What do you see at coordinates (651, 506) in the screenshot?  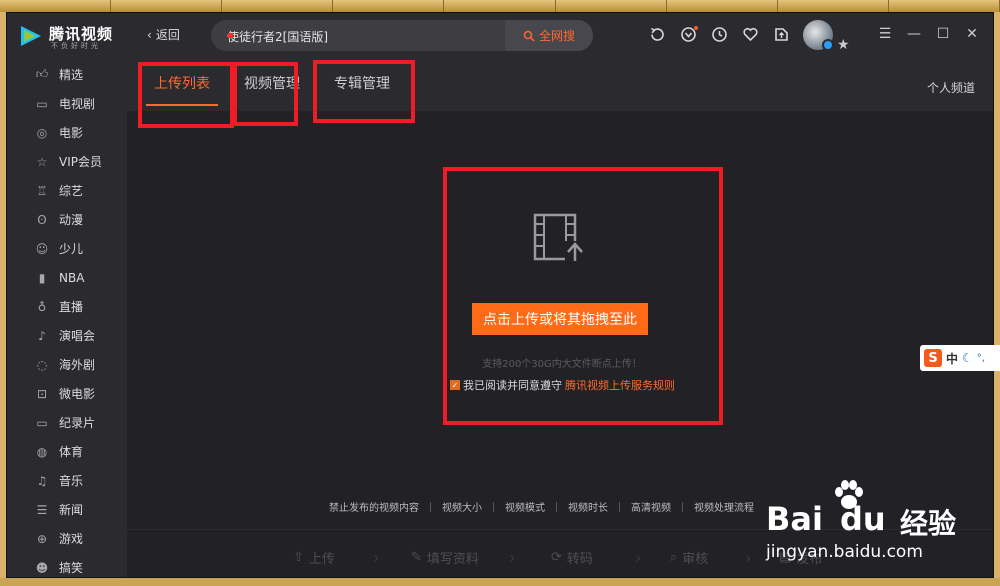 I see `footer-link: 高清视频` at bounding box center [651, 506].